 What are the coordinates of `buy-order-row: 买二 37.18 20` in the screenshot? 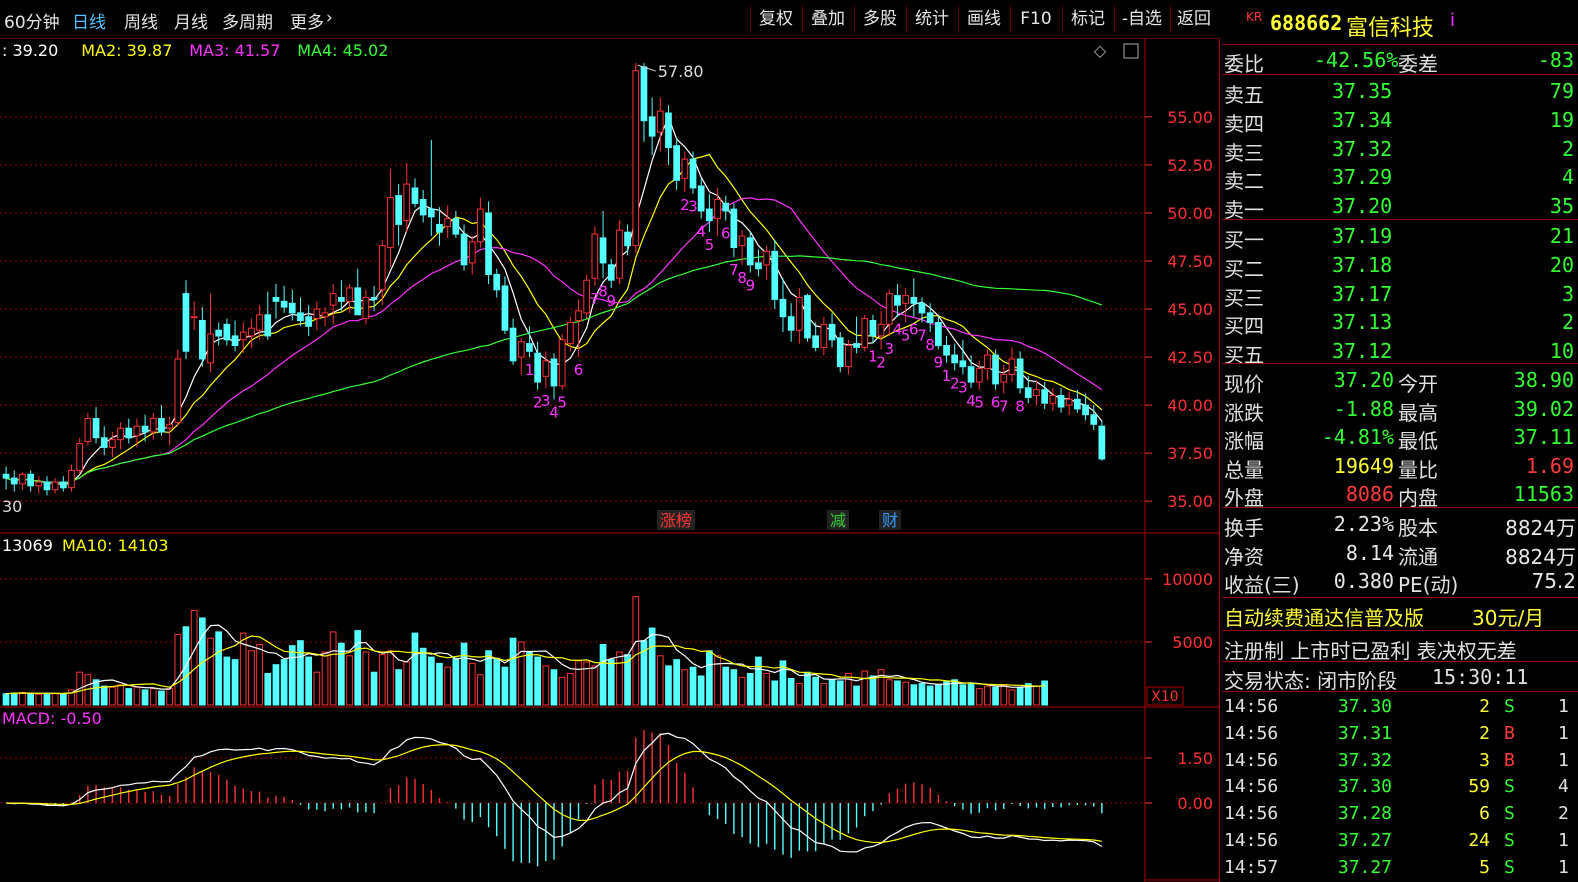 It's located at (1400, 266).